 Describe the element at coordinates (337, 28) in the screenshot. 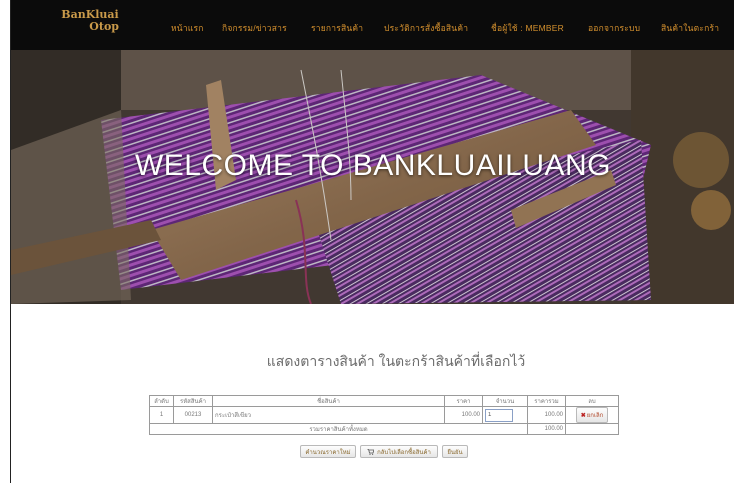

I see `nav-products: รายการสินค้า` at that location.